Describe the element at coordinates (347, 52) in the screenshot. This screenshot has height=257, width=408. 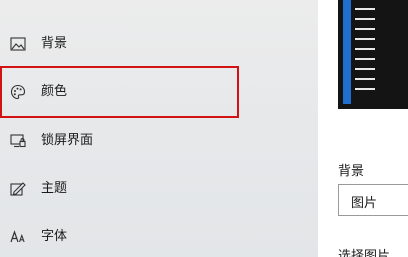
I see `preview-taskbar` at that location.